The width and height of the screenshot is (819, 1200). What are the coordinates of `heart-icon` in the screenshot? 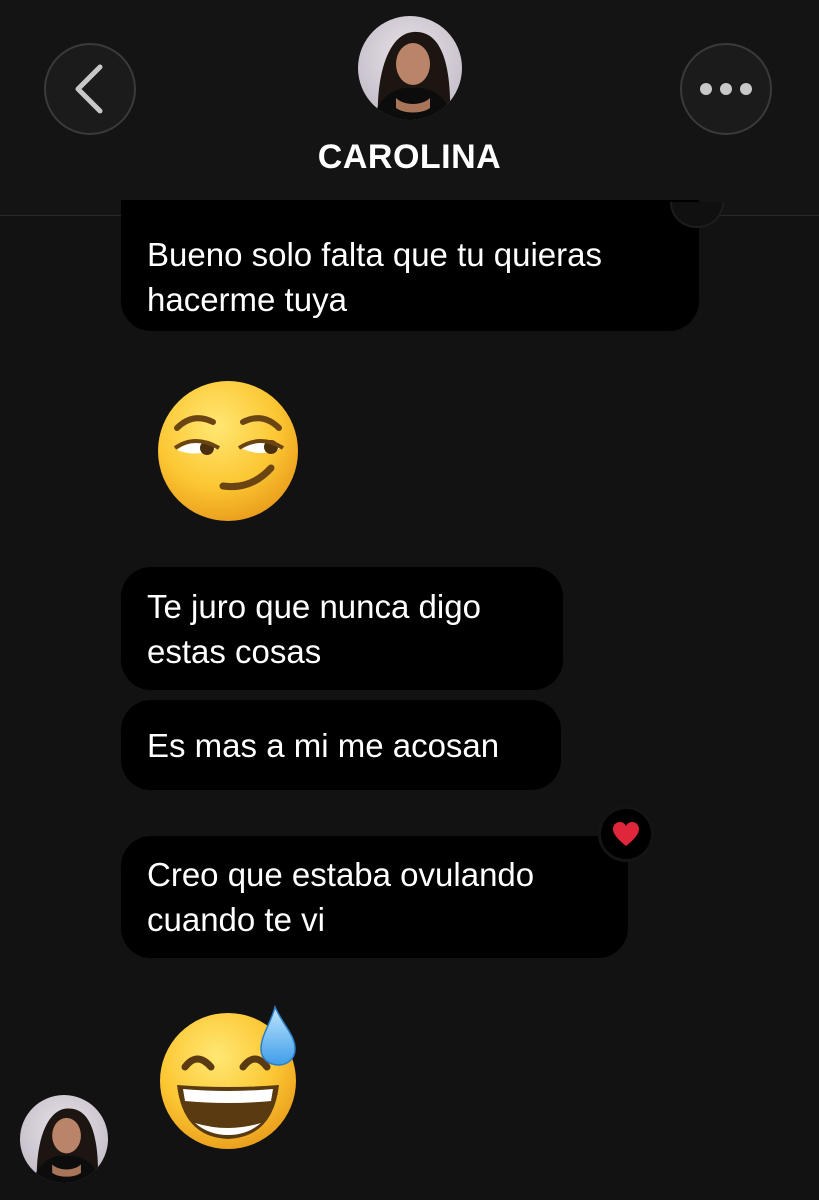 It's located at (626, 834).